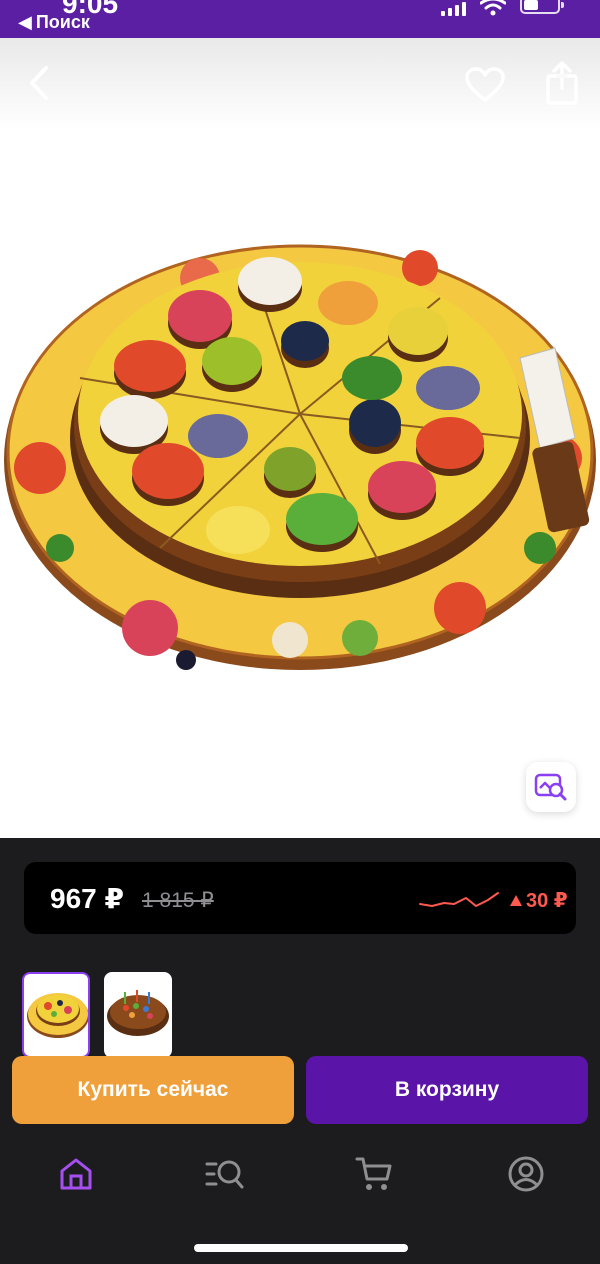 The height and width of the screenshot is (1264, 600). I want to click on status-bar: 9:05 ◀ Поиск, so click(300, 19).